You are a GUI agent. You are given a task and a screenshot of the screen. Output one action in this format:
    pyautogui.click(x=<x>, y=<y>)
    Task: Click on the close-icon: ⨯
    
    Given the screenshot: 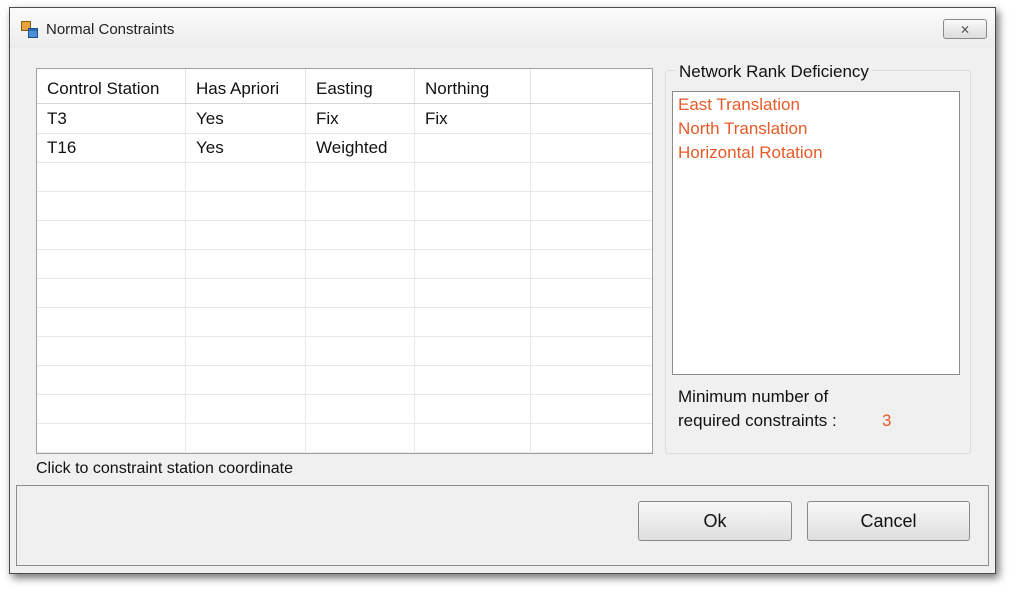 What is the action you would take?
    pyautogui.click(x=965, y=29)
    